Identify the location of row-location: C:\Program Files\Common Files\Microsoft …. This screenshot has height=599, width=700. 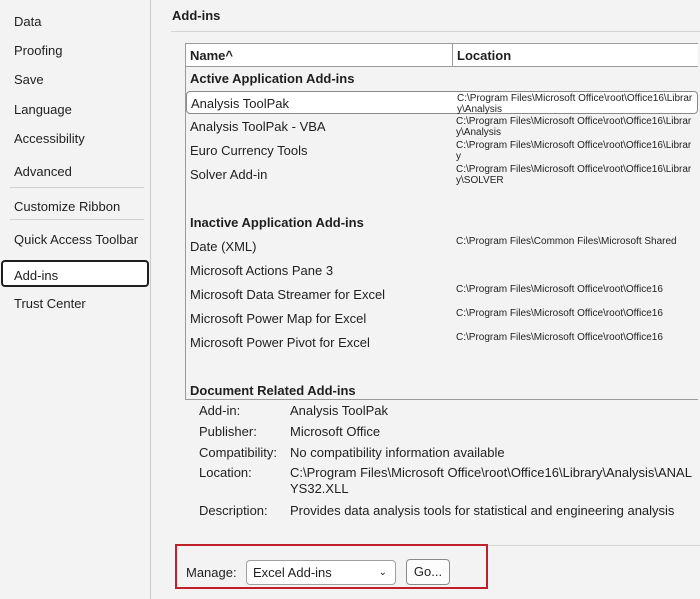
(566, 241).